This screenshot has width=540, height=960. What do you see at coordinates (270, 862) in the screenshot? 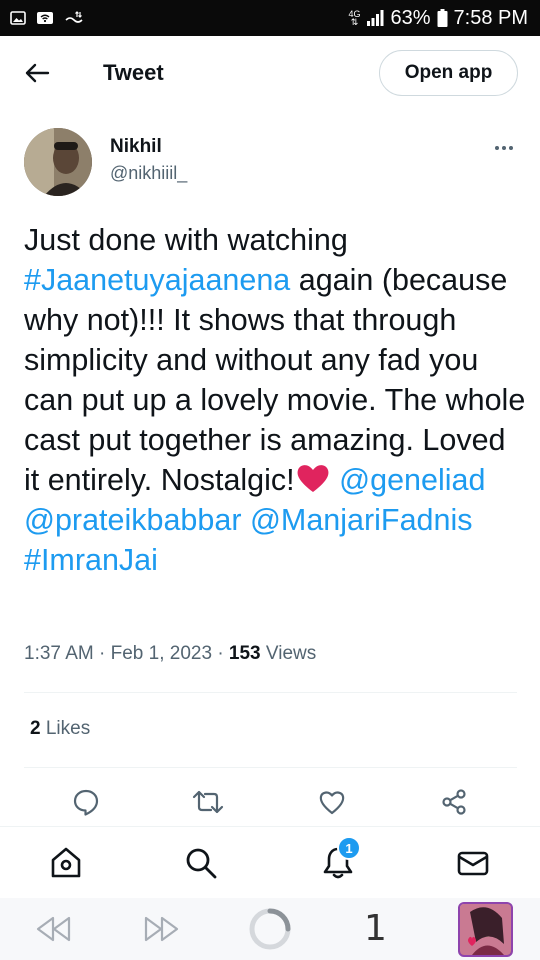
I see `bottom-nav` at bounding box center [270, 862].